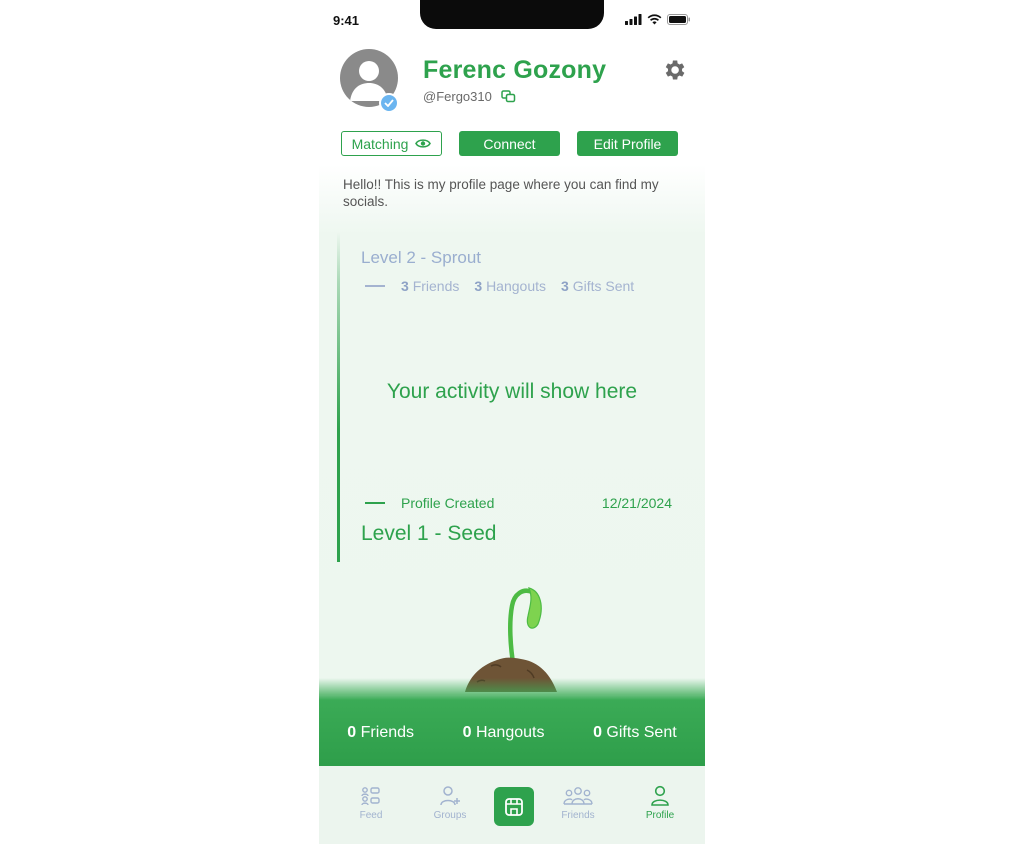  I want to click on profile-handle: @Fergo310, so click(457, 96).